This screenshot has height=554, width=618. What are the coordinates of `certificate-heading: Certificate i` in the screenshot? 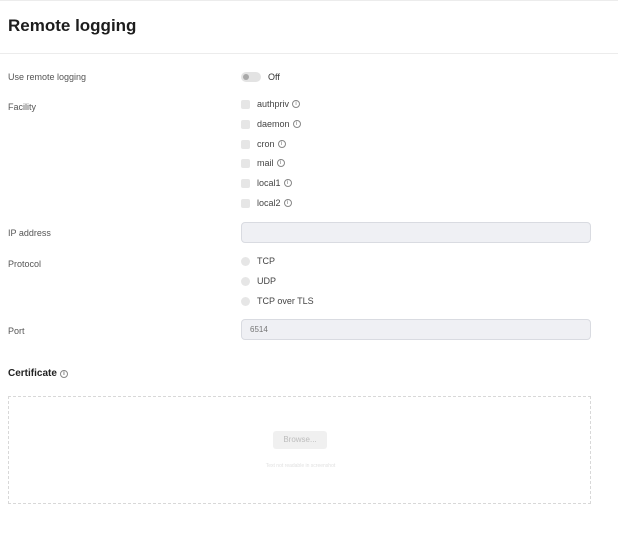 It's located at (38, 373).